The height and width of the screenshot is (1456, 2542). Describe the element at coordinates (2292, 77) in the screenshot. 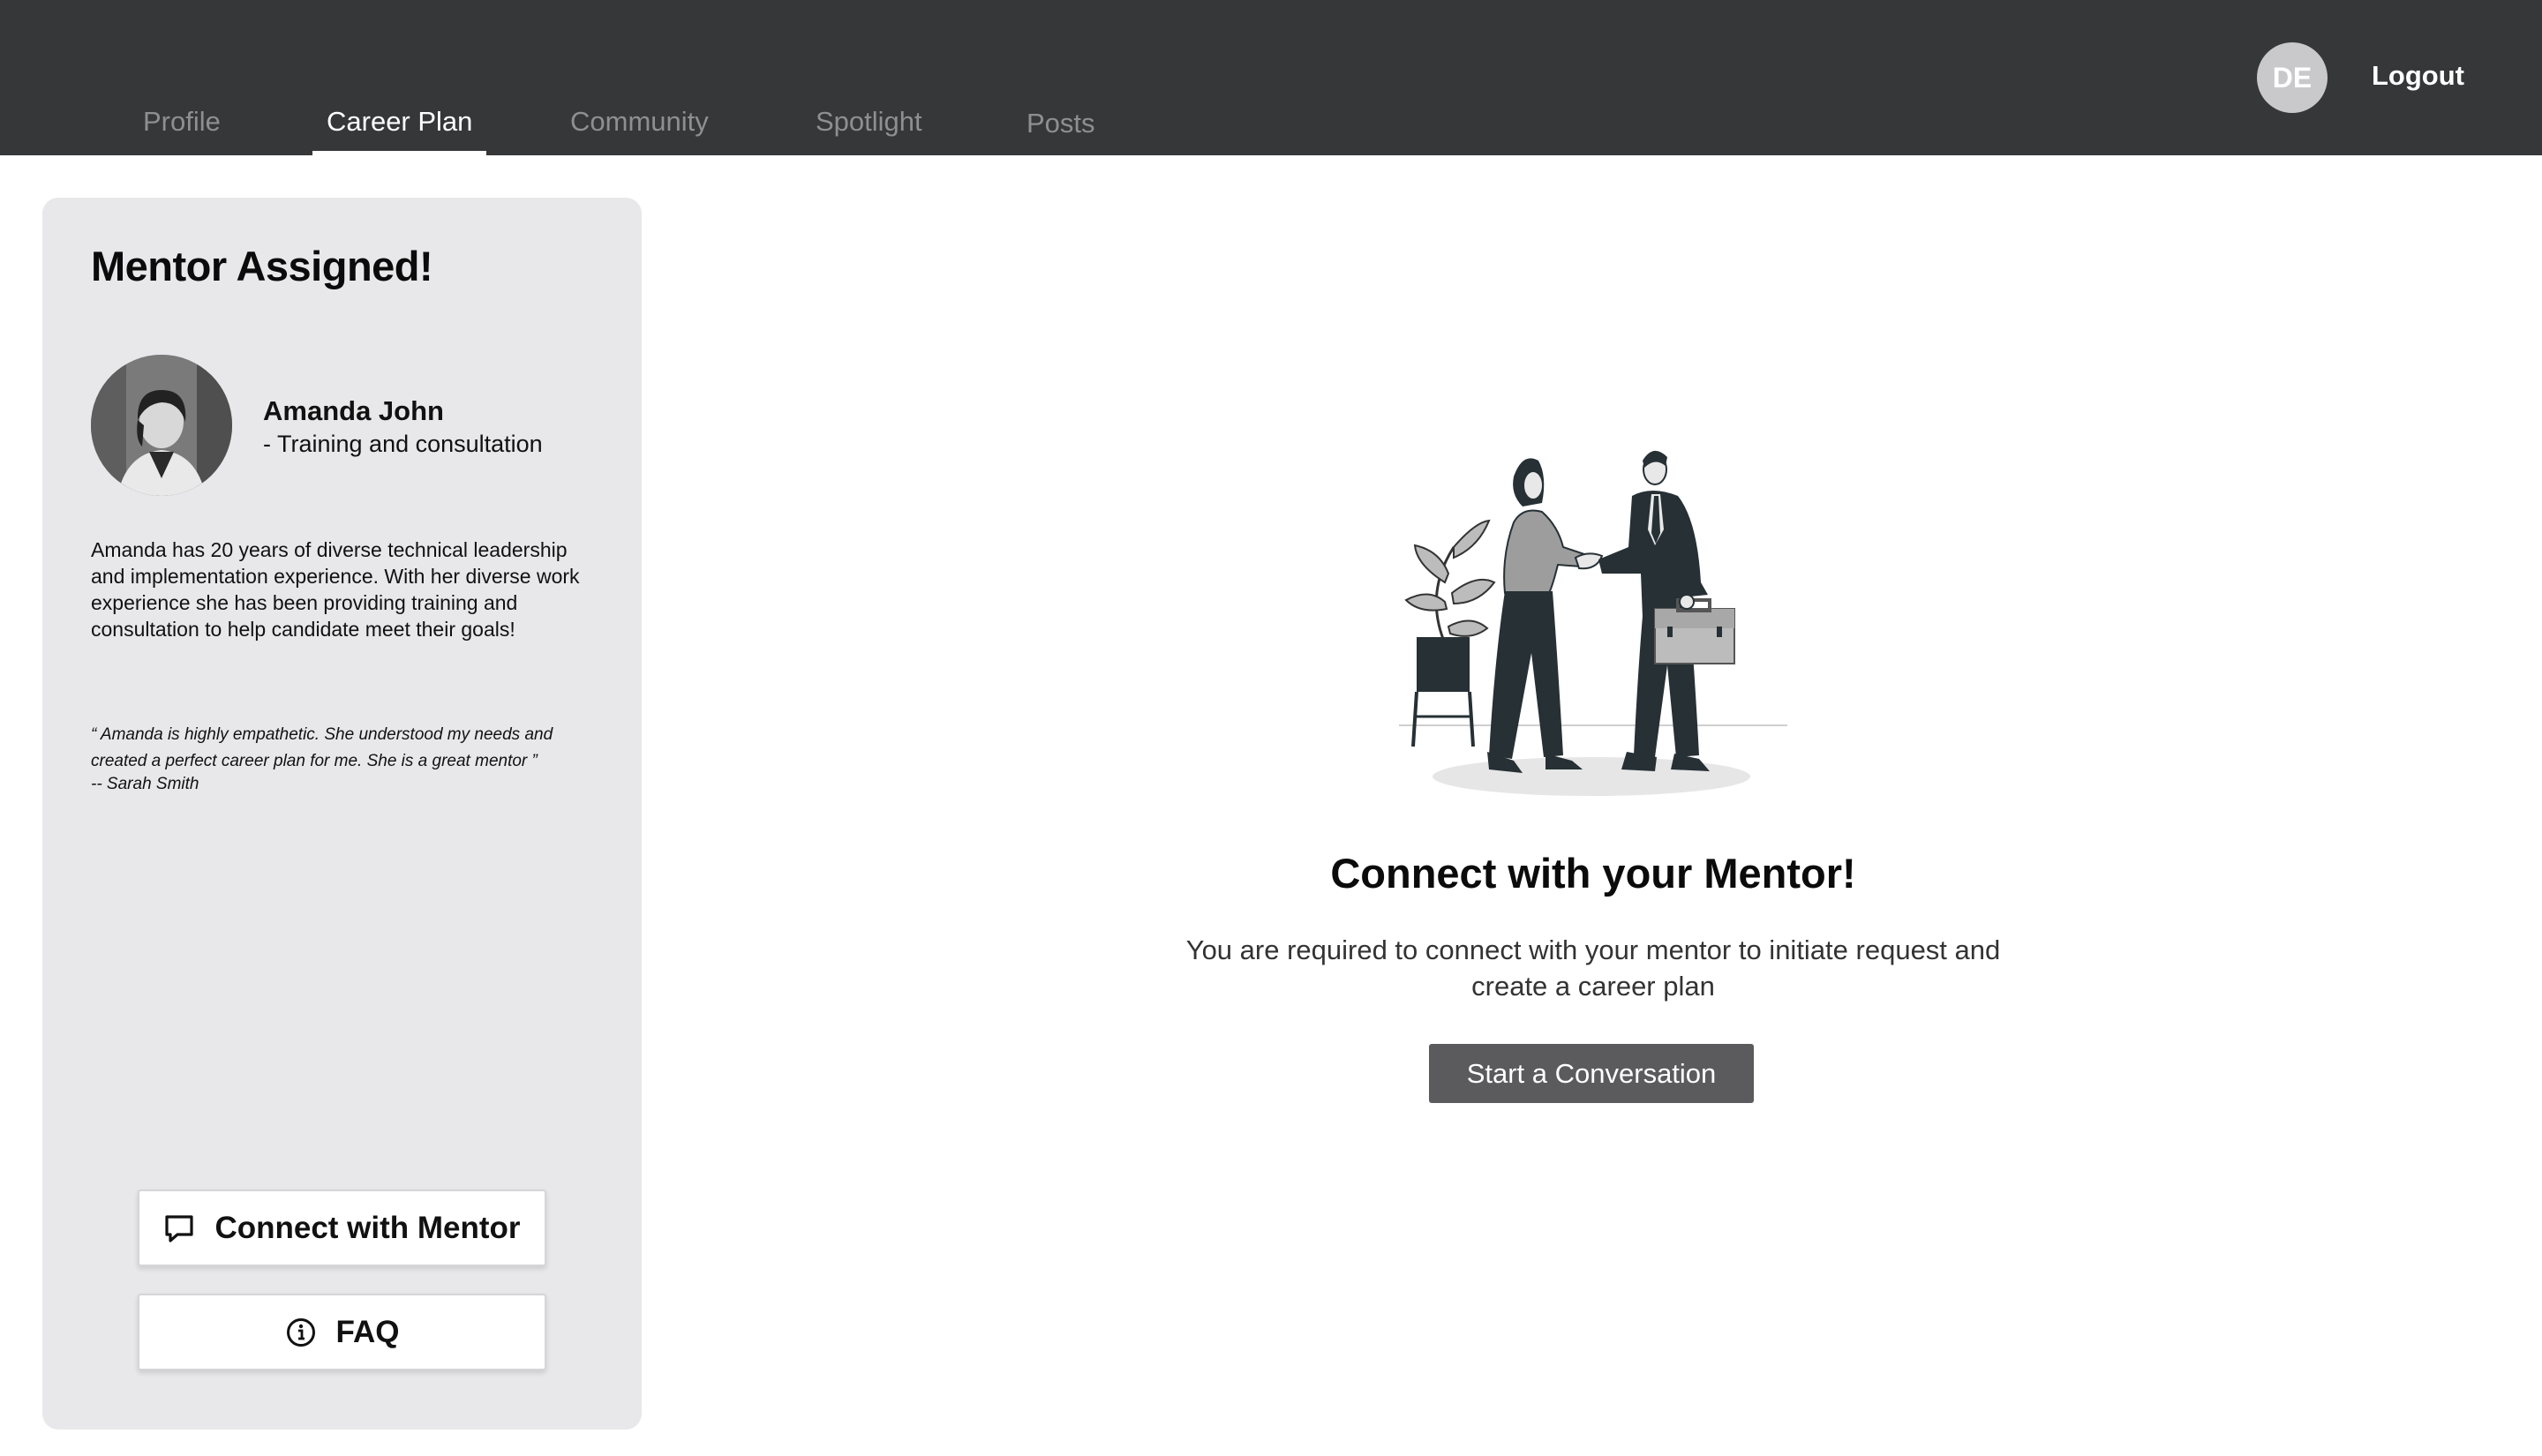

I see `user-avatar: DE` at that location.